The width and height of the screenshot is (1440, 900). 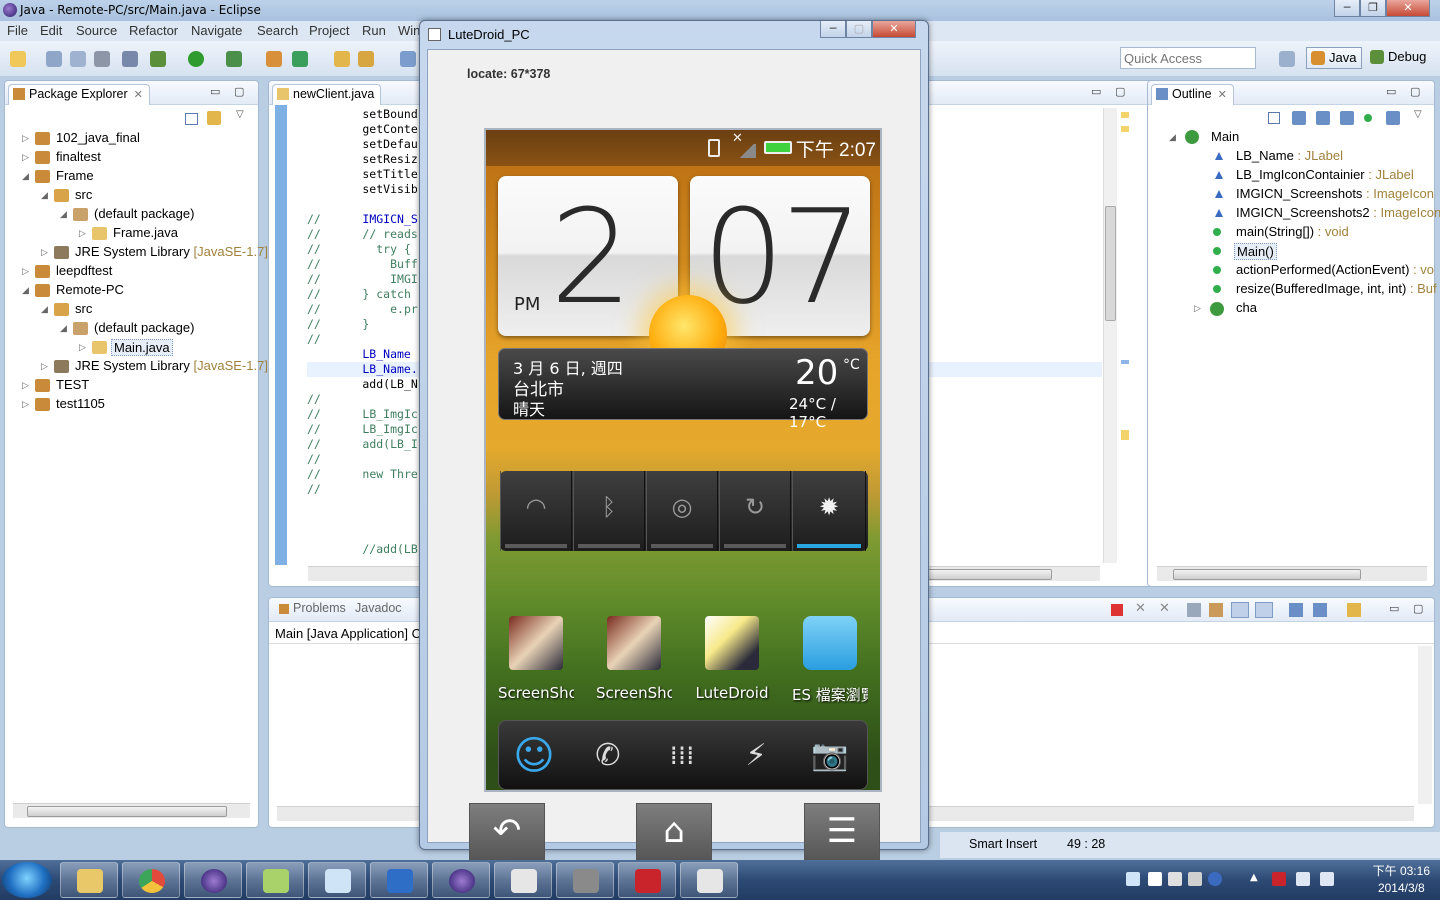 What do you see at coordinates (609, 511) in the screenshot?
I see `bluetooth-toggle: ᛒ` at bounding box center [609, 511].